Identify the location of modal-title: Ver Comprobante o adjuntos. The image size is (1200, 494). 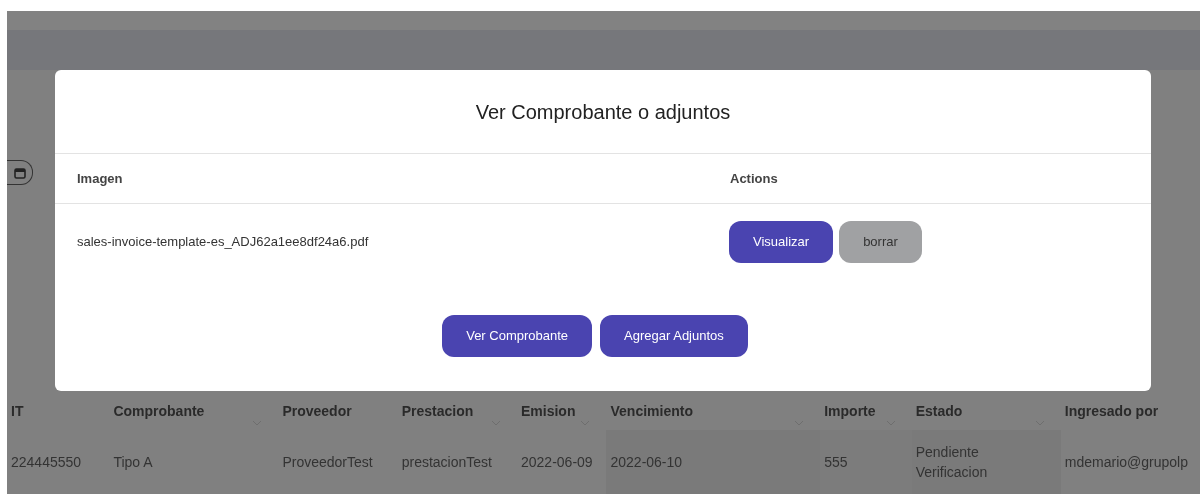
(603, 112).